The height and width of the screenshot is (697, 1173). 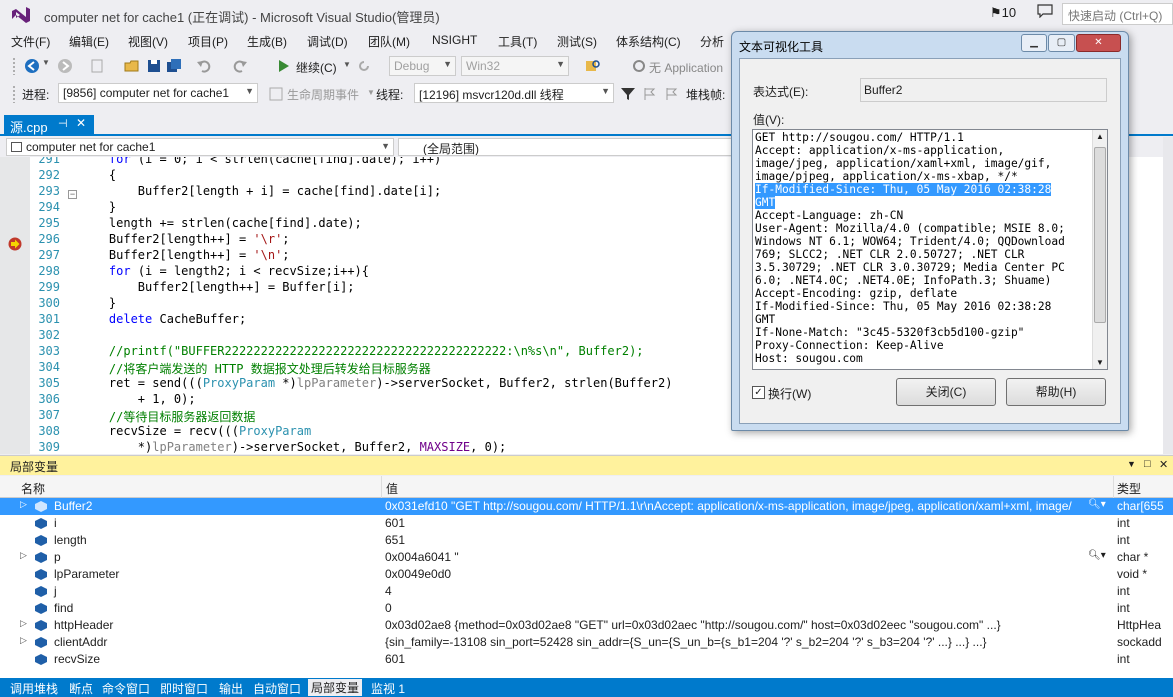 What do you see at coordinates (371, 92) in the screenshot?
I see `lifecycle-dropdown-icon: ▼` at bounding box center [371, 92].